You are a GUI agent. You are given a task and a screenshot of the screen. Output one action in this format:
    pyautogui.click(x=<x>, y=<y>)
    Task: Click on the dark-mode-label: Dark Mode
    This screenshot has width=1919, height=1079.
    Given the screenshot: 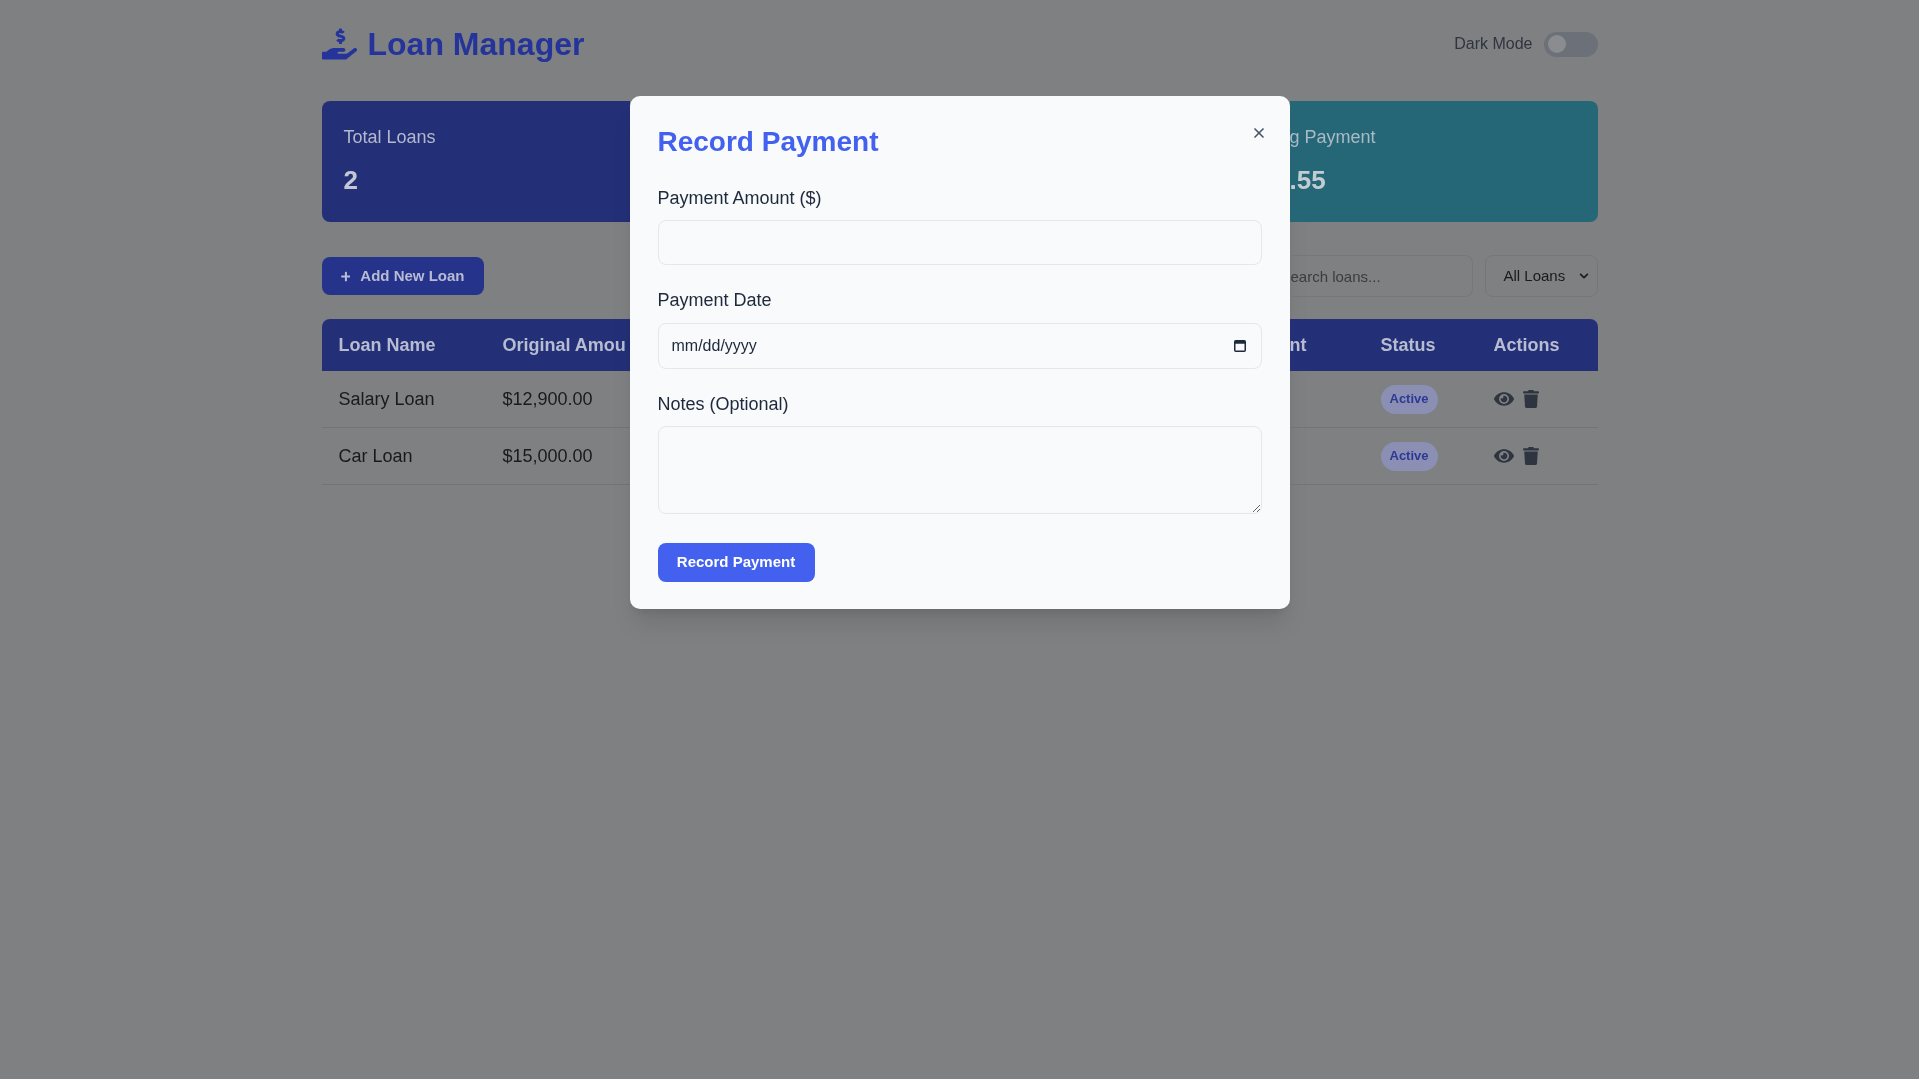 What is the action you would take?
    pyautogui.click(x=1493, y=44)
    